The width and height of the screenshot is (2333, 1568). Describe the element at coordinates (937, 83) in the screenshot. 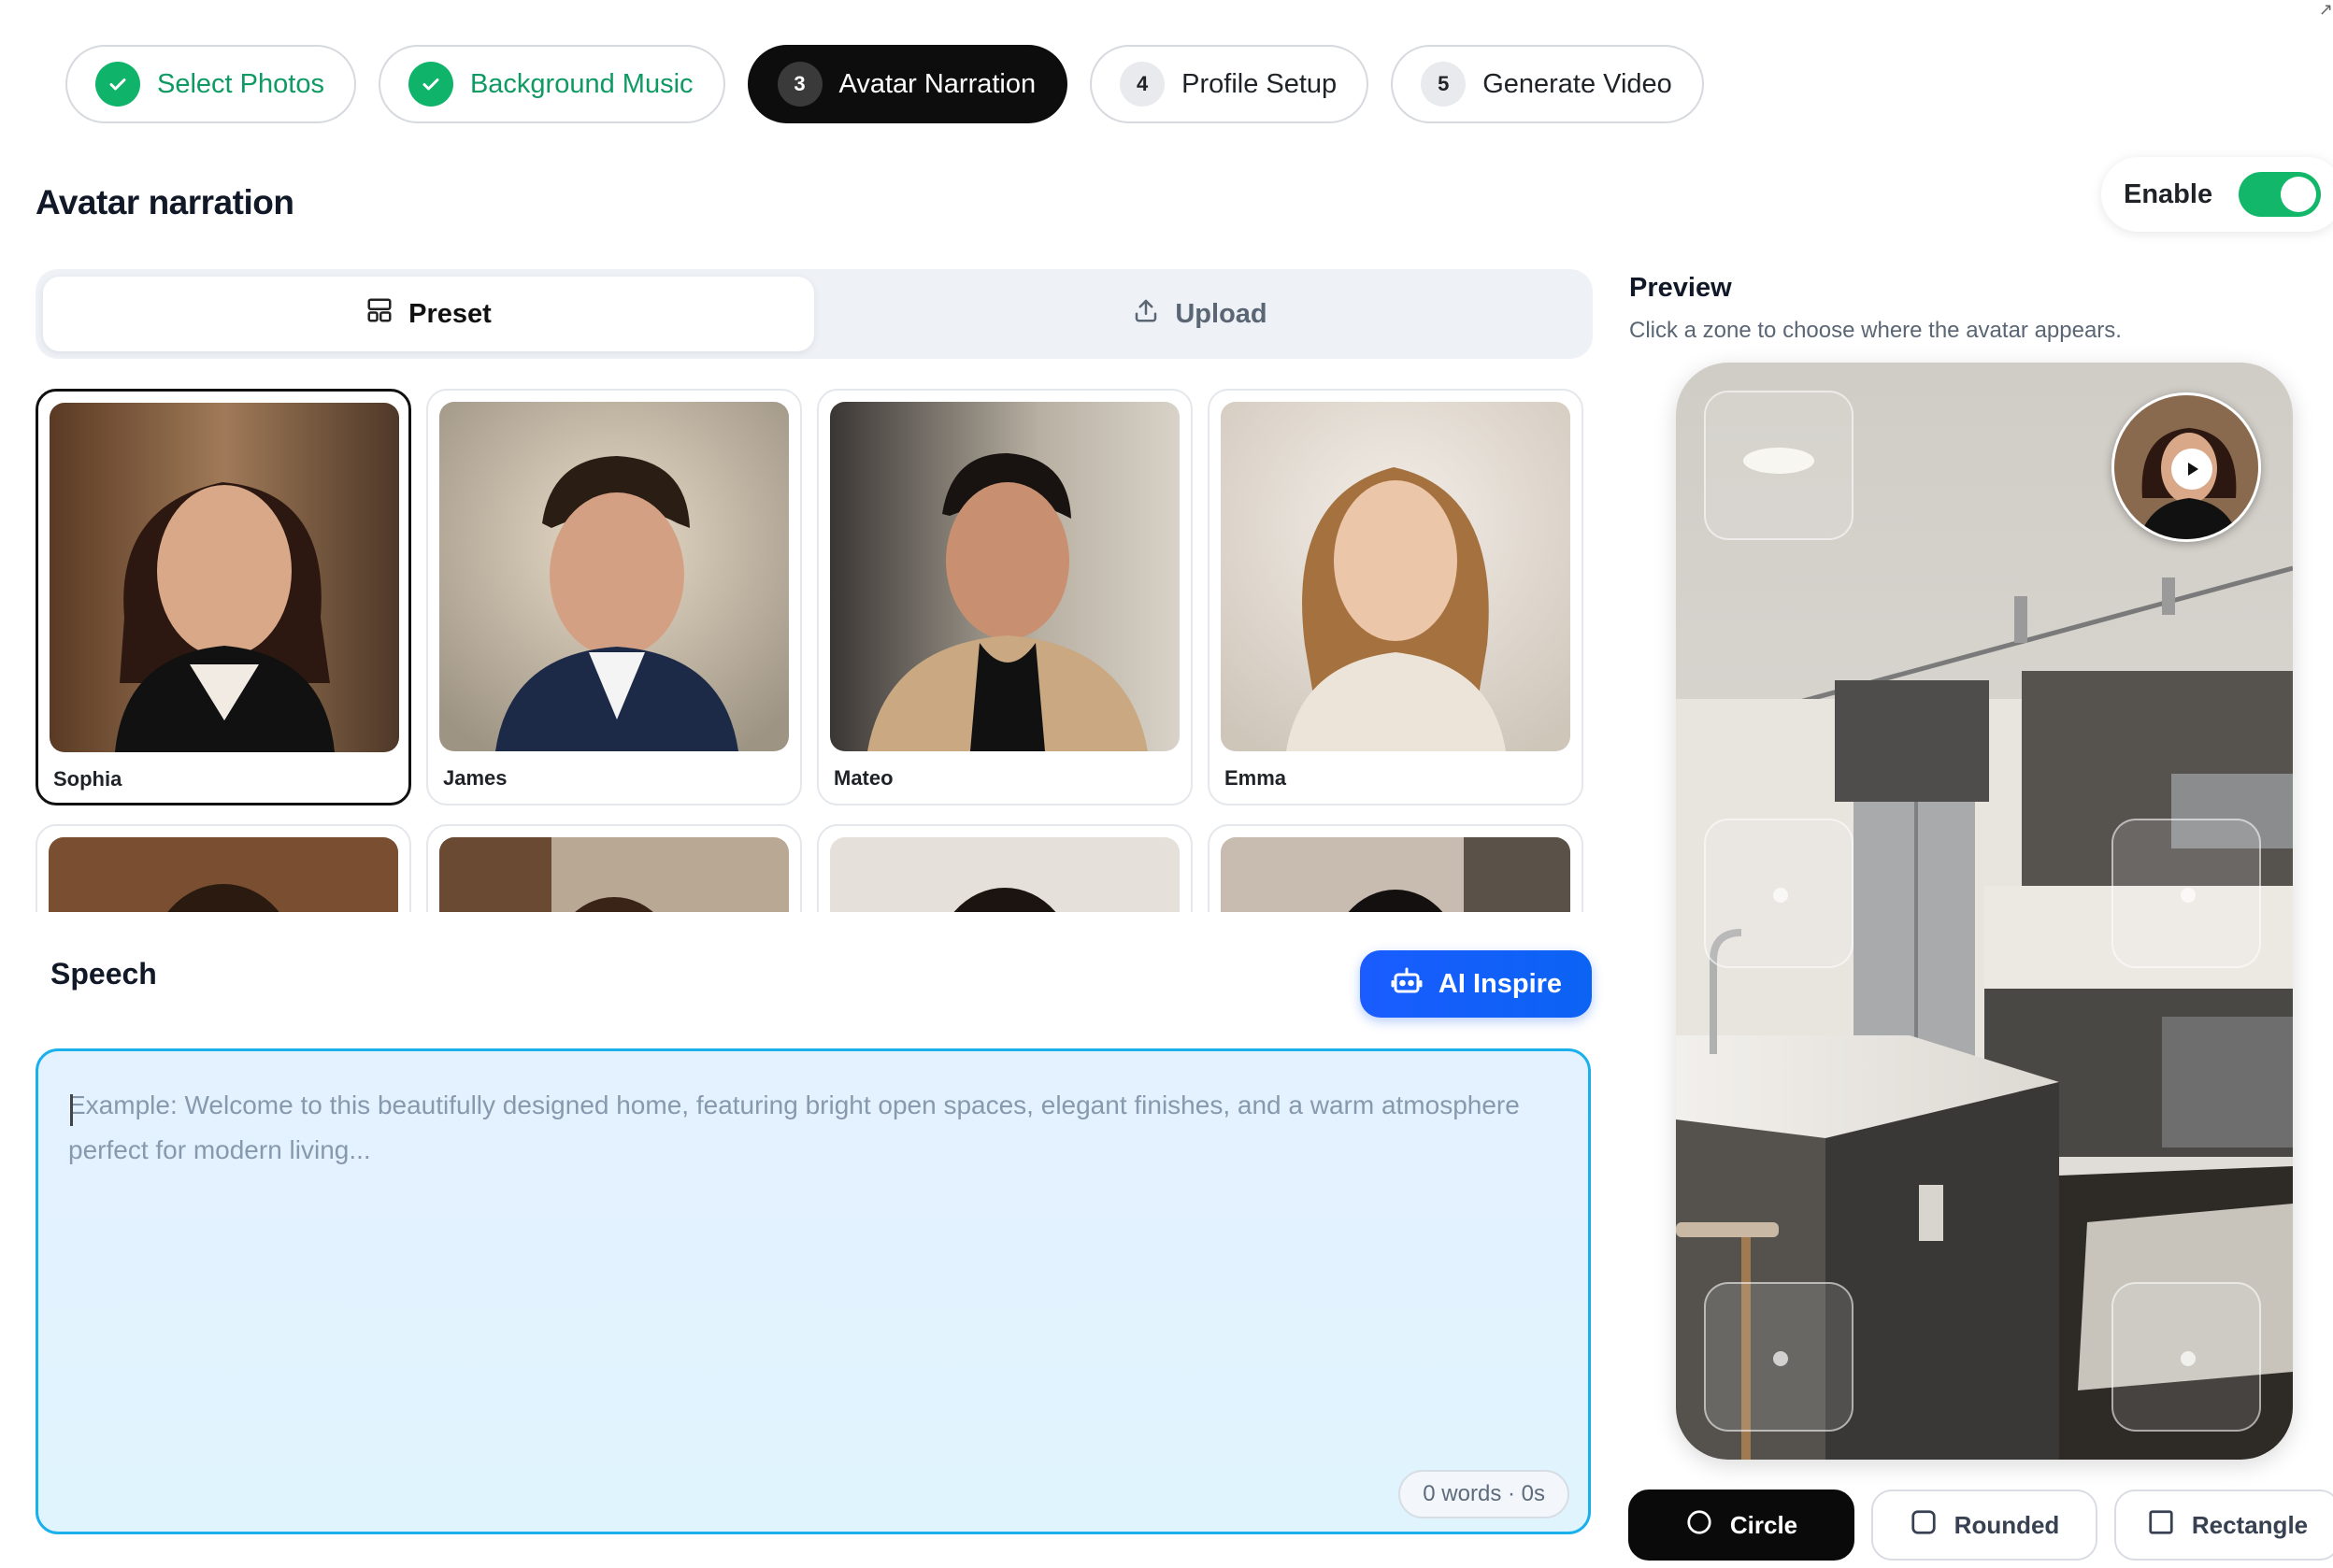

I see `step-label: Avatar Narration` at that location.